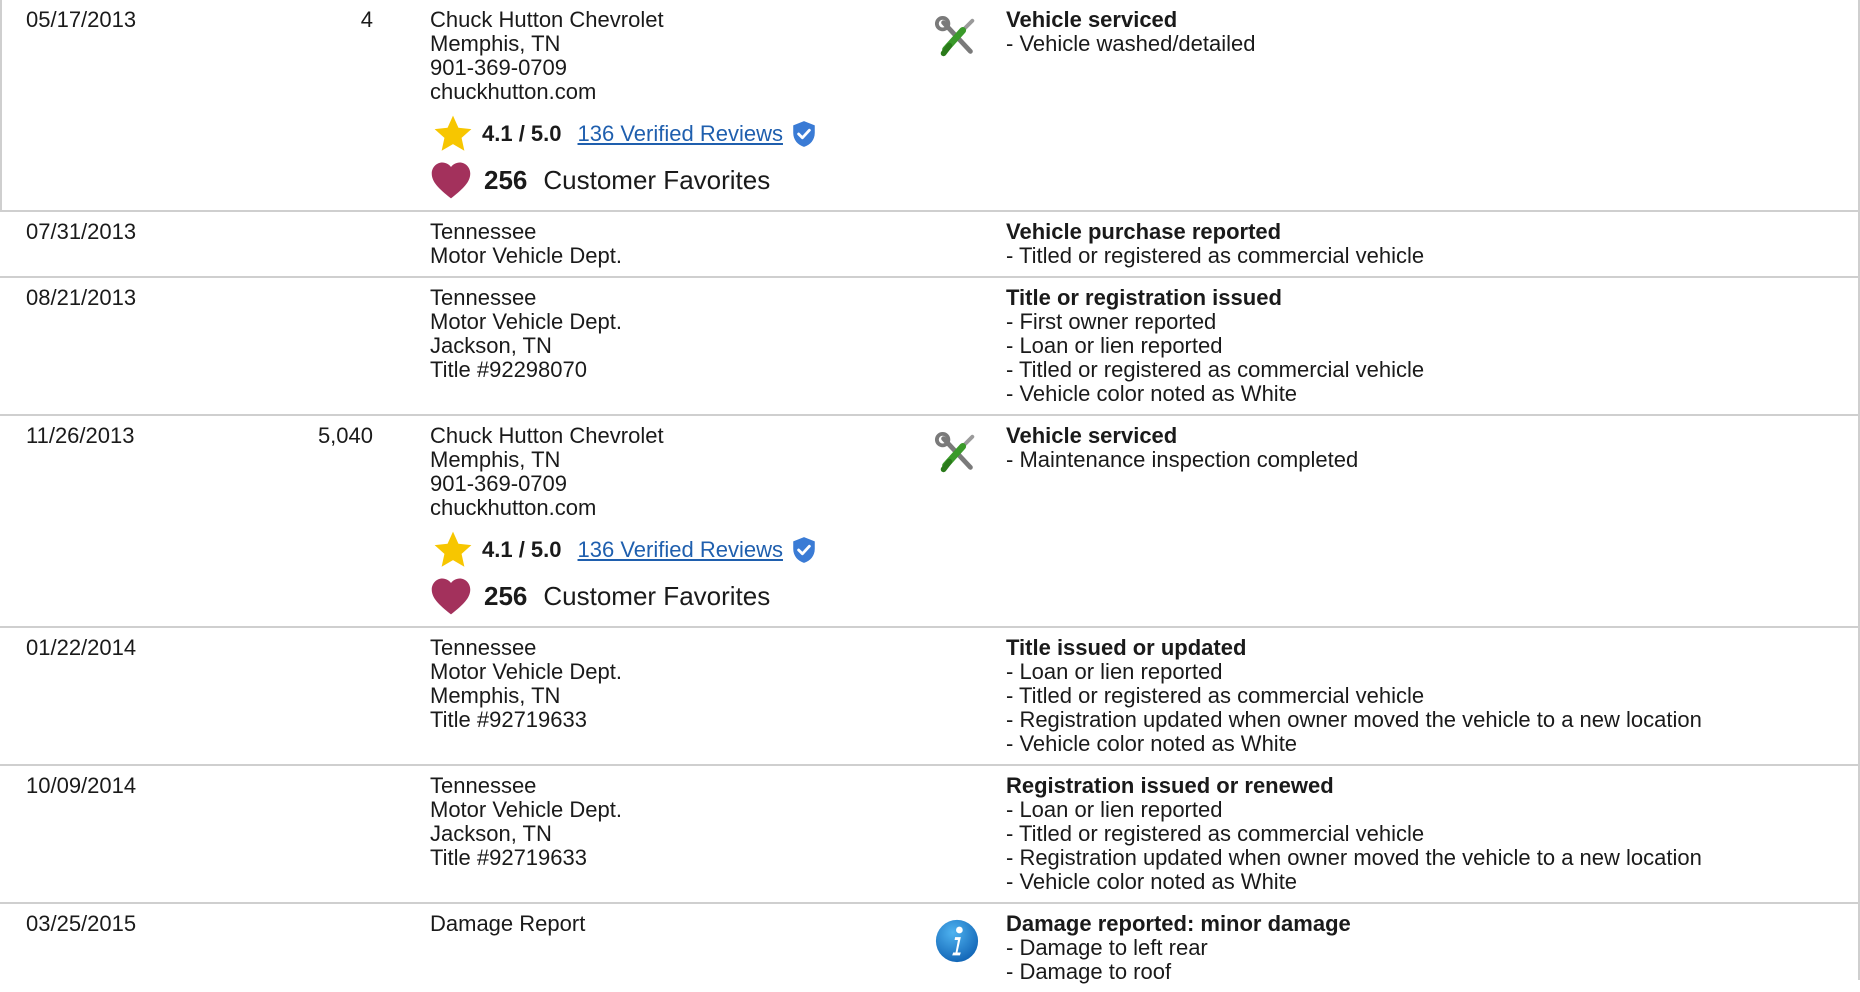 The width and height of the screenshot is (1860, 992). I want to click on event-title: Title or registration issued, so click(1144, 297).